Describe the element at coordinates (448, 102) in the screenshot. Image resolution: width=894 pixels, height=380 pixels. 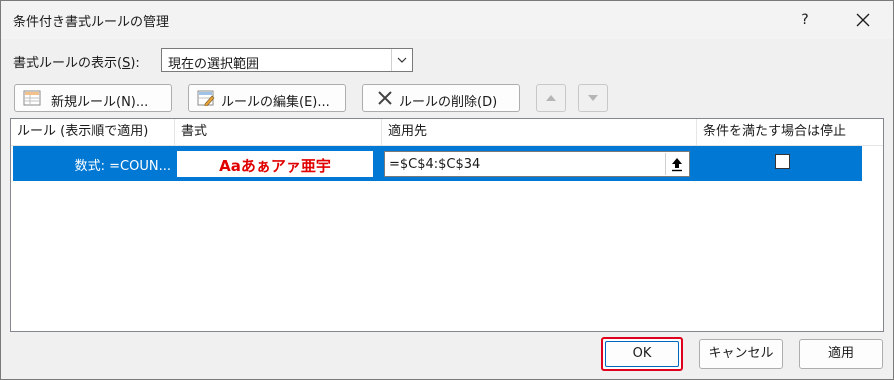
I see `delete-rule-label: ルールの削除(D)` at that location.